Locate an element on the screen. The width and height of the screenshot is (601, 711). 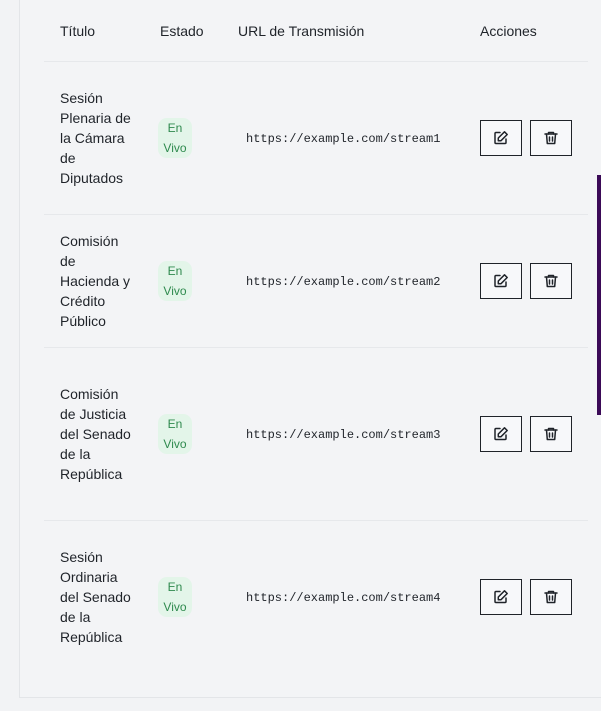
header-title: Título is located at coordinates (102, 31).